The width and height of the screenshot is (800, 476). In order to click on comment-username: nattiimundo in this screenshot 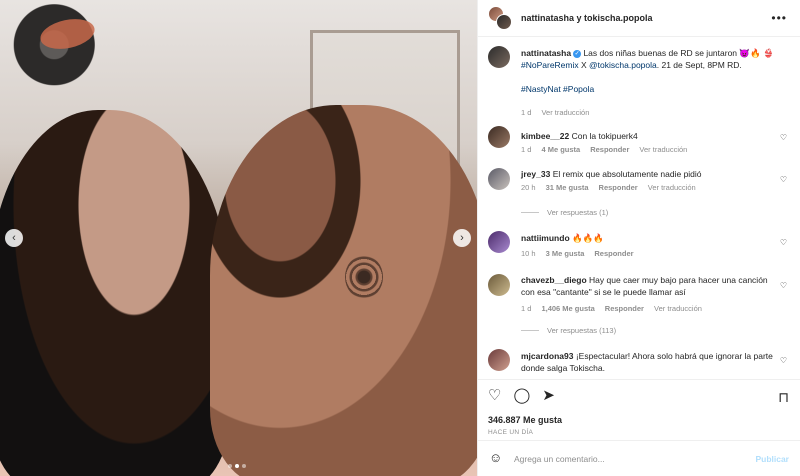, I will do `click(545, 238)`.